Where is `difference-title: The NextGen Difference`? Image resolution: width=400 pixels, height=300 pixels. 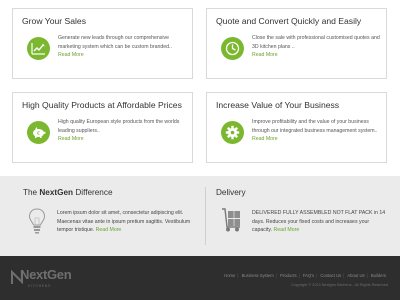
difference-title: The NextGen Difference is located at coordinates (68, 192).